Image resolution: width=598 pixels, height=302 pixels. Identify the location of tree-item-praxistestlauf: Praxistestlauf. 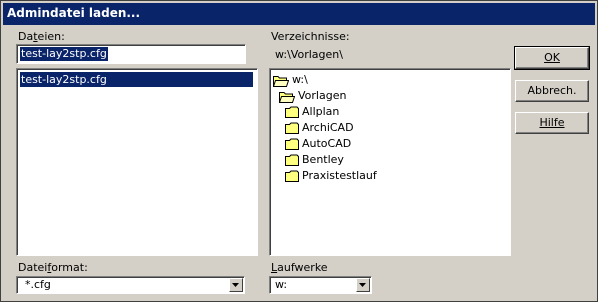
(331, 176).